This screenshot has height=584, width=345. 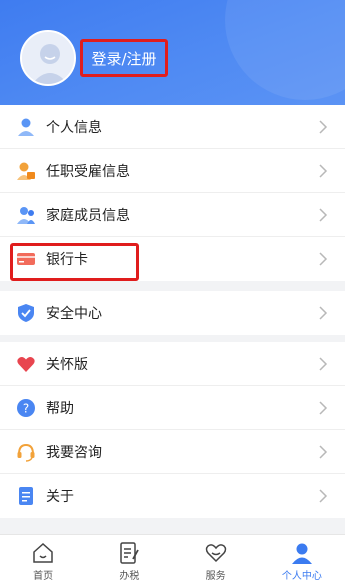 What do you see at coordinates (172, 496) in the screenshot?
I see `menu-item-about: 关于` at bounding box center [172, 496].